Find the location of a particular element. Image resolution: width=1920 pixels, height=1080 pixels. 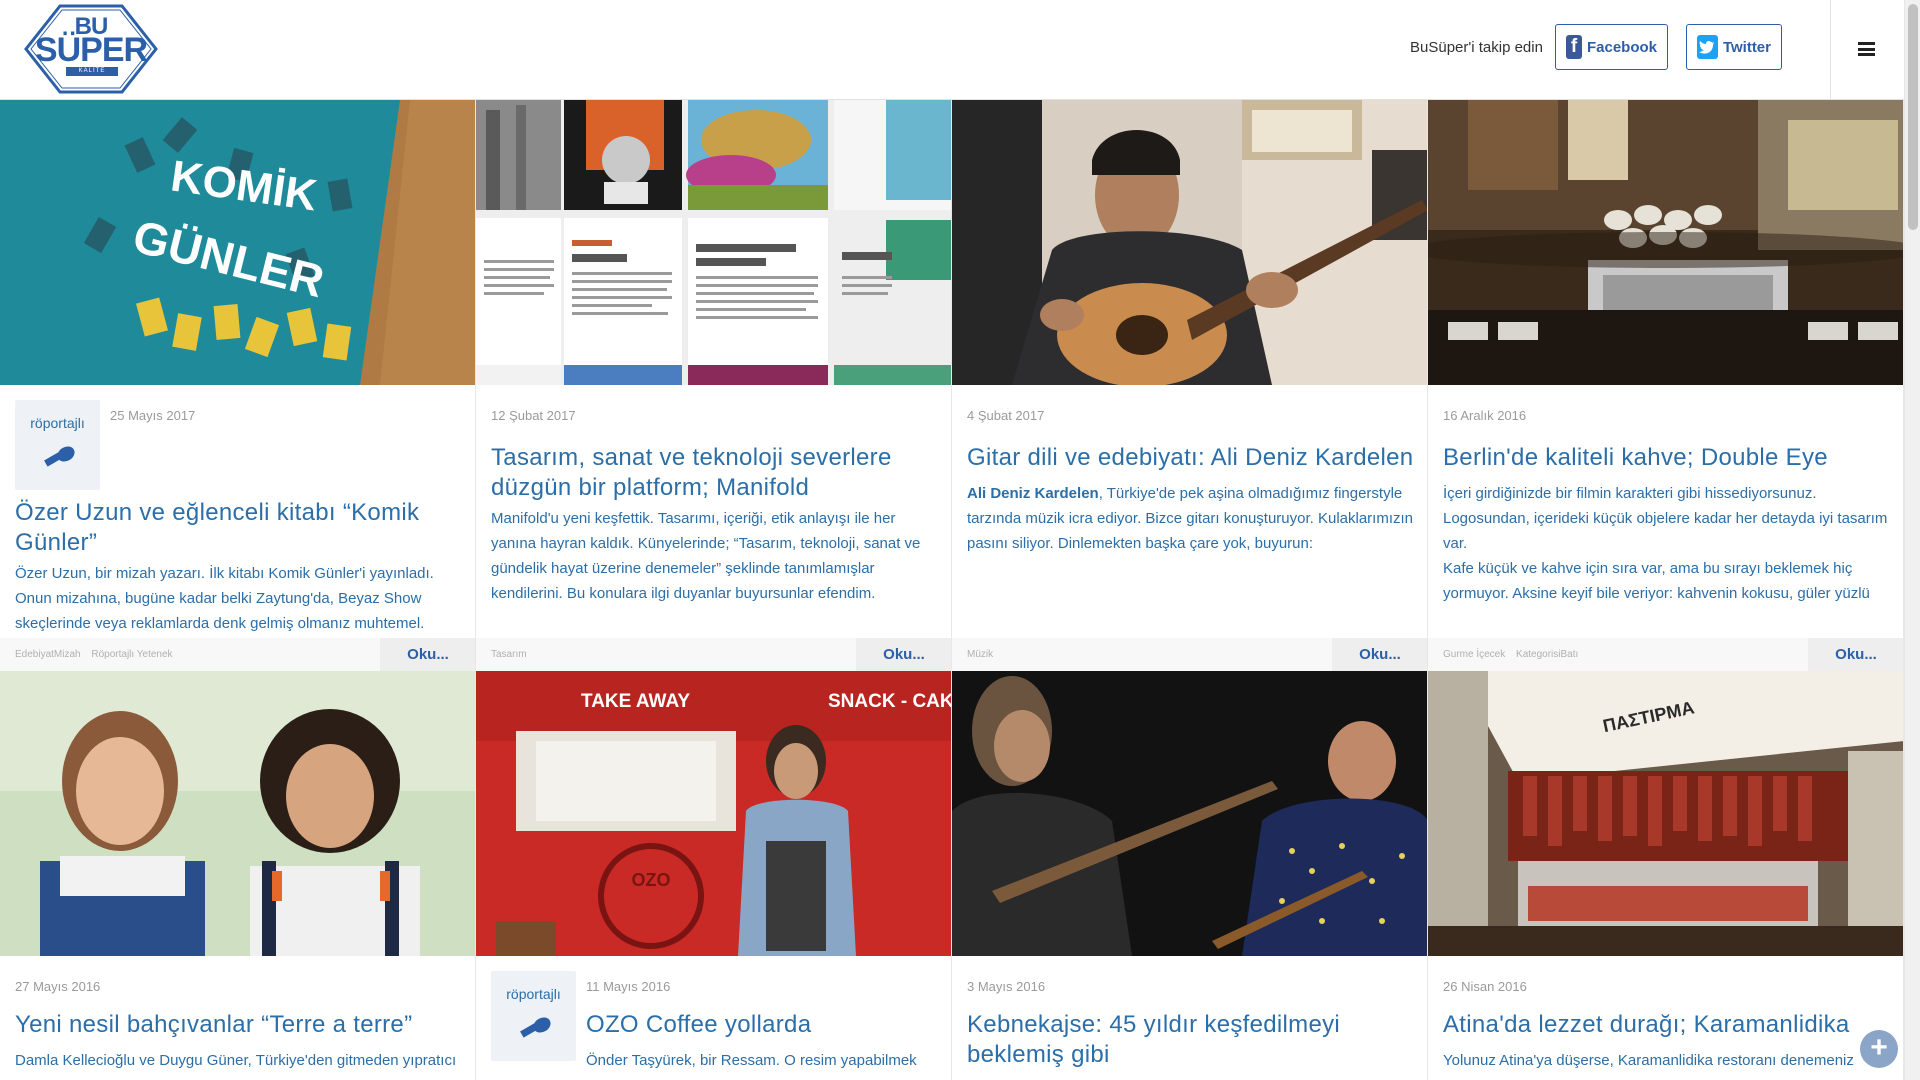

article-date: 12 Şubat 2017 is located at coordinates (533, 415).